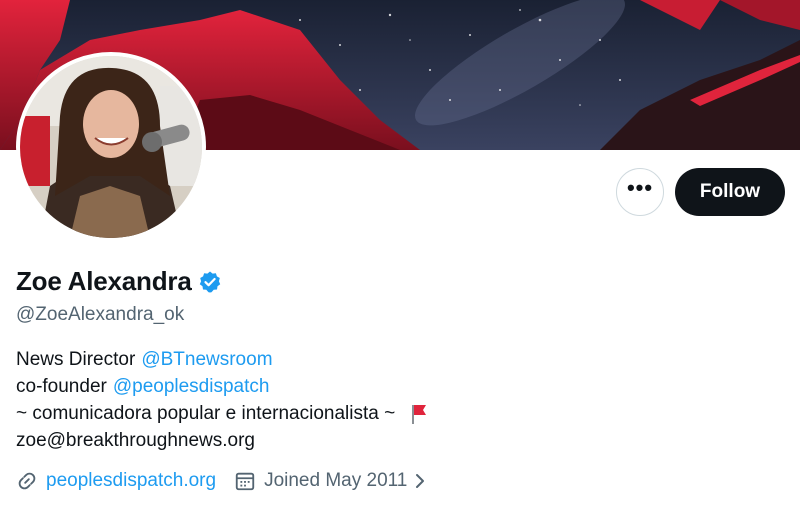  What do you see at coordinates (206, 359) in the screenshot?
I see `mention-link: @BTnewsroom` at bounding box center [206, 359].